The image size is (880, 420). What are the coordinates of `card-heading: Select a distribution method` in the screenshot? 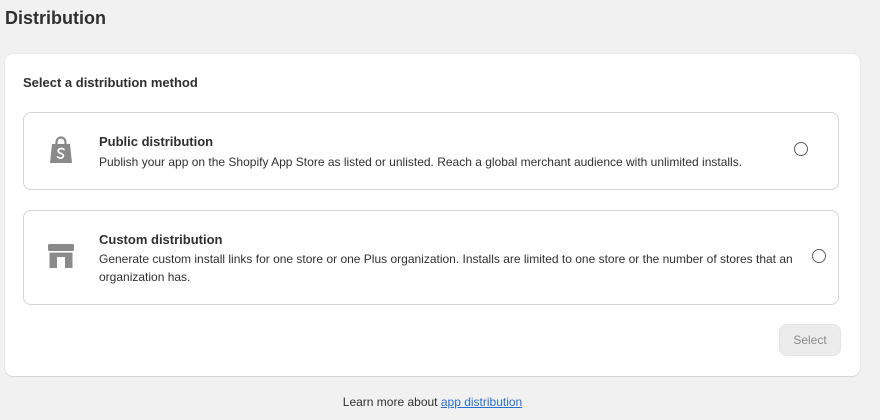 It's located at (110, 82).